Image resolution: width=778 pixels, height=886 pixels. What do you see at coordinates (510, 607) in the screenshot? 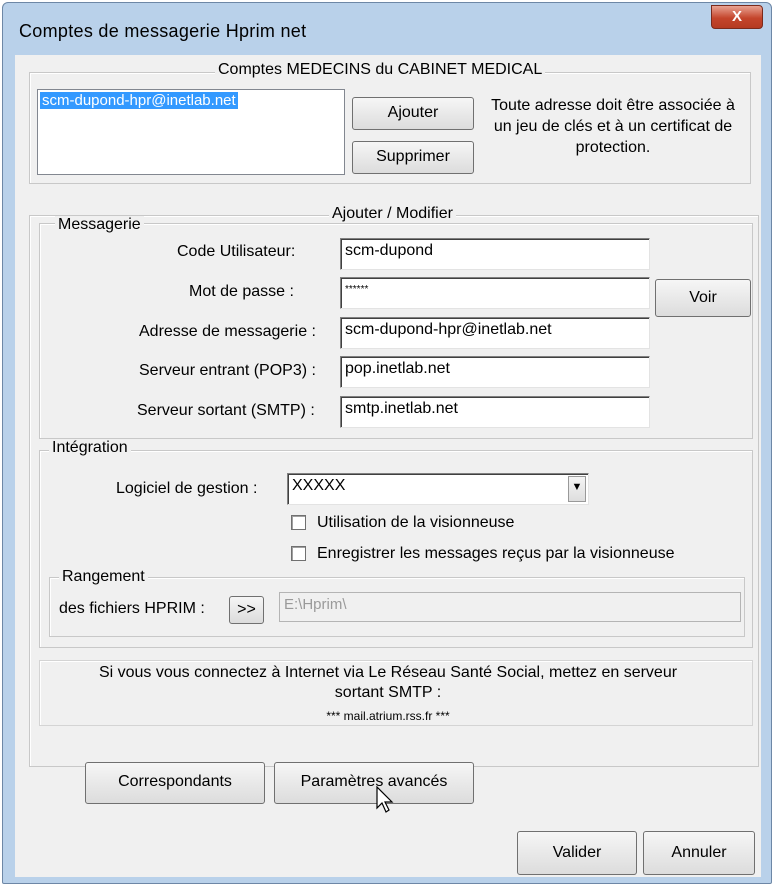
I see `storage-path-field: E:\Hprim\` at bounding box center [510, 607].